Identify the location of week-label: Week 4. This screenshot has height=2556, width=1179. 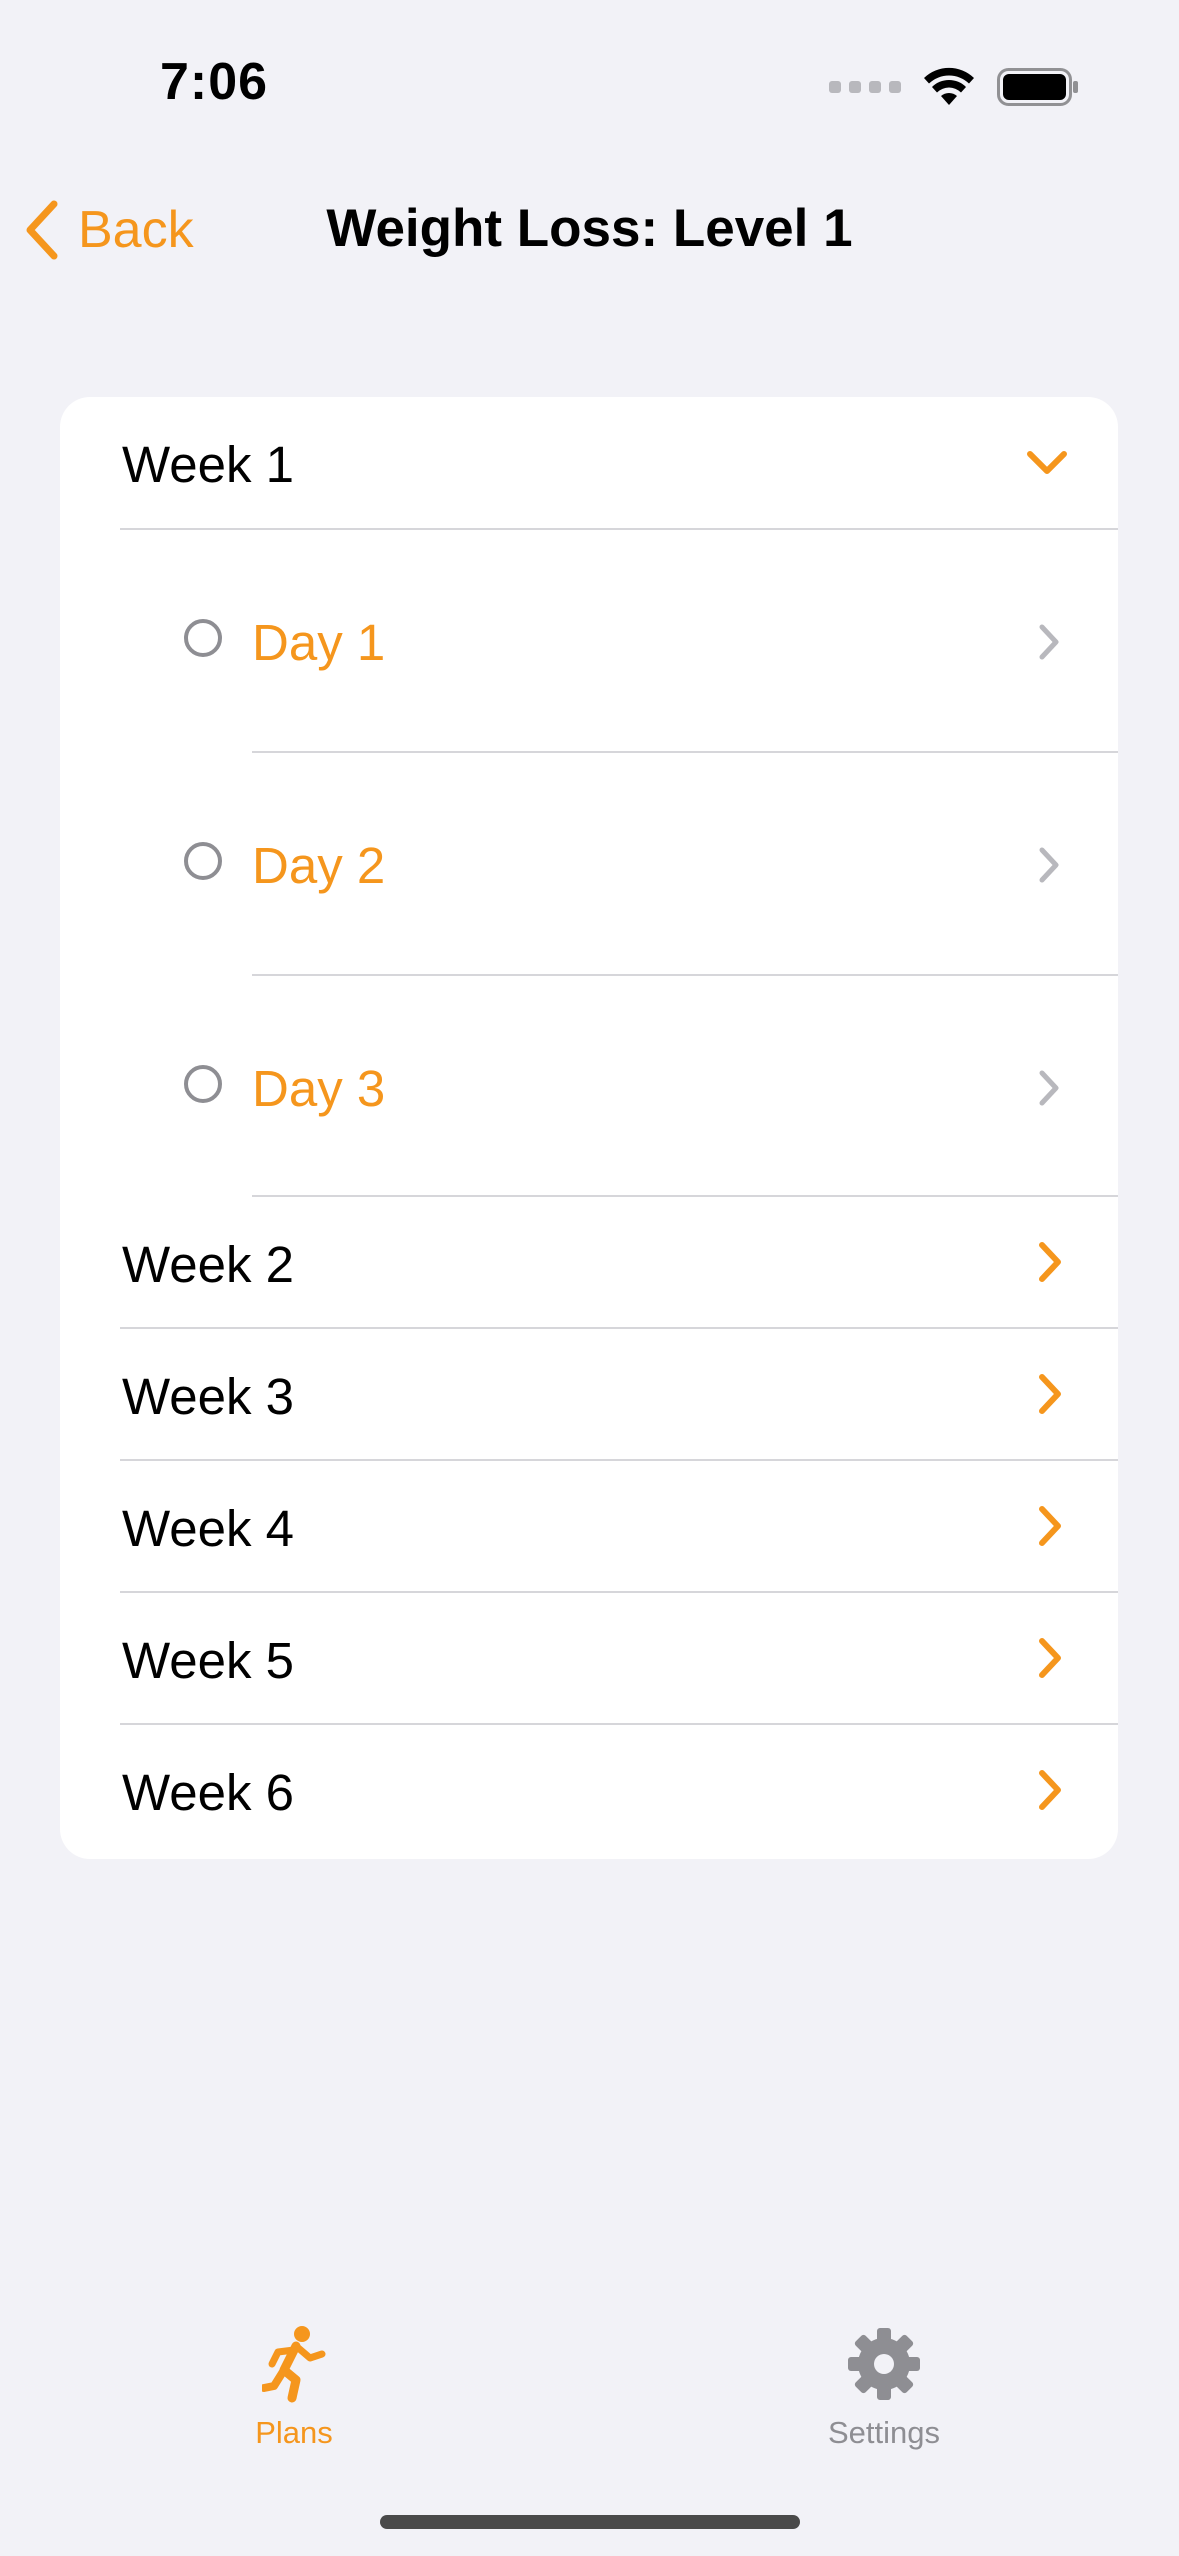
(208, 1528).